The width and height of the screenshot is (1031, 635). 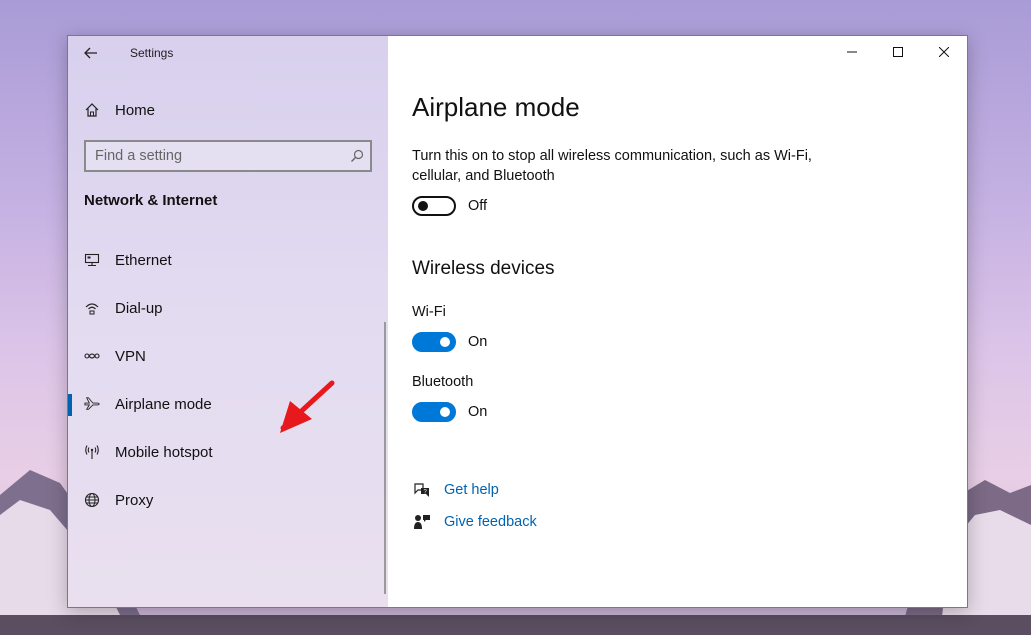 What do you see at coordinates (422, 490) in the screenshot?
I see `help-chat-icon: ?` at bounding box center [422, 490].